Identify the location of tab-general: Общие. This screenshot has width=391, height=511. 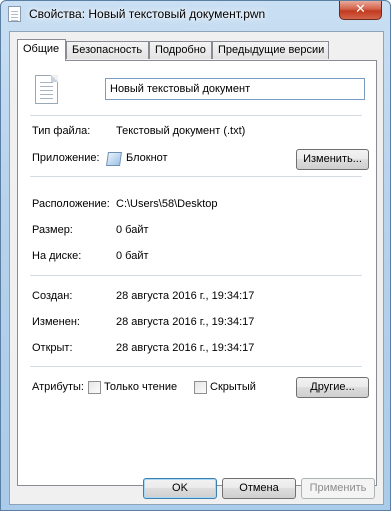
(41, 50).